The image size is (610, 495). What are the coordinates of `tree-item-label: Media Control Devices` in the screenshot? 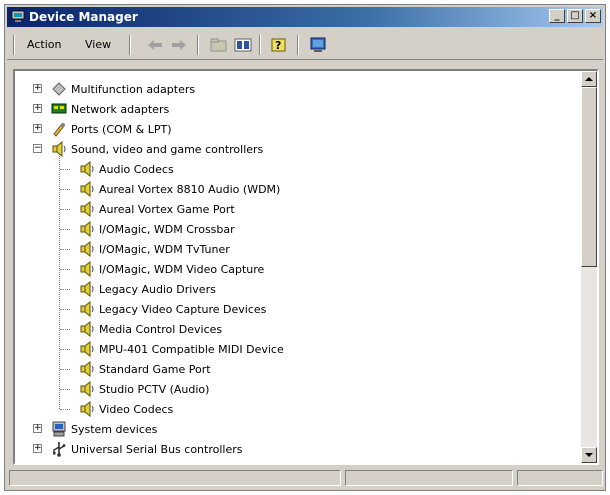 It's located at (161, 329).